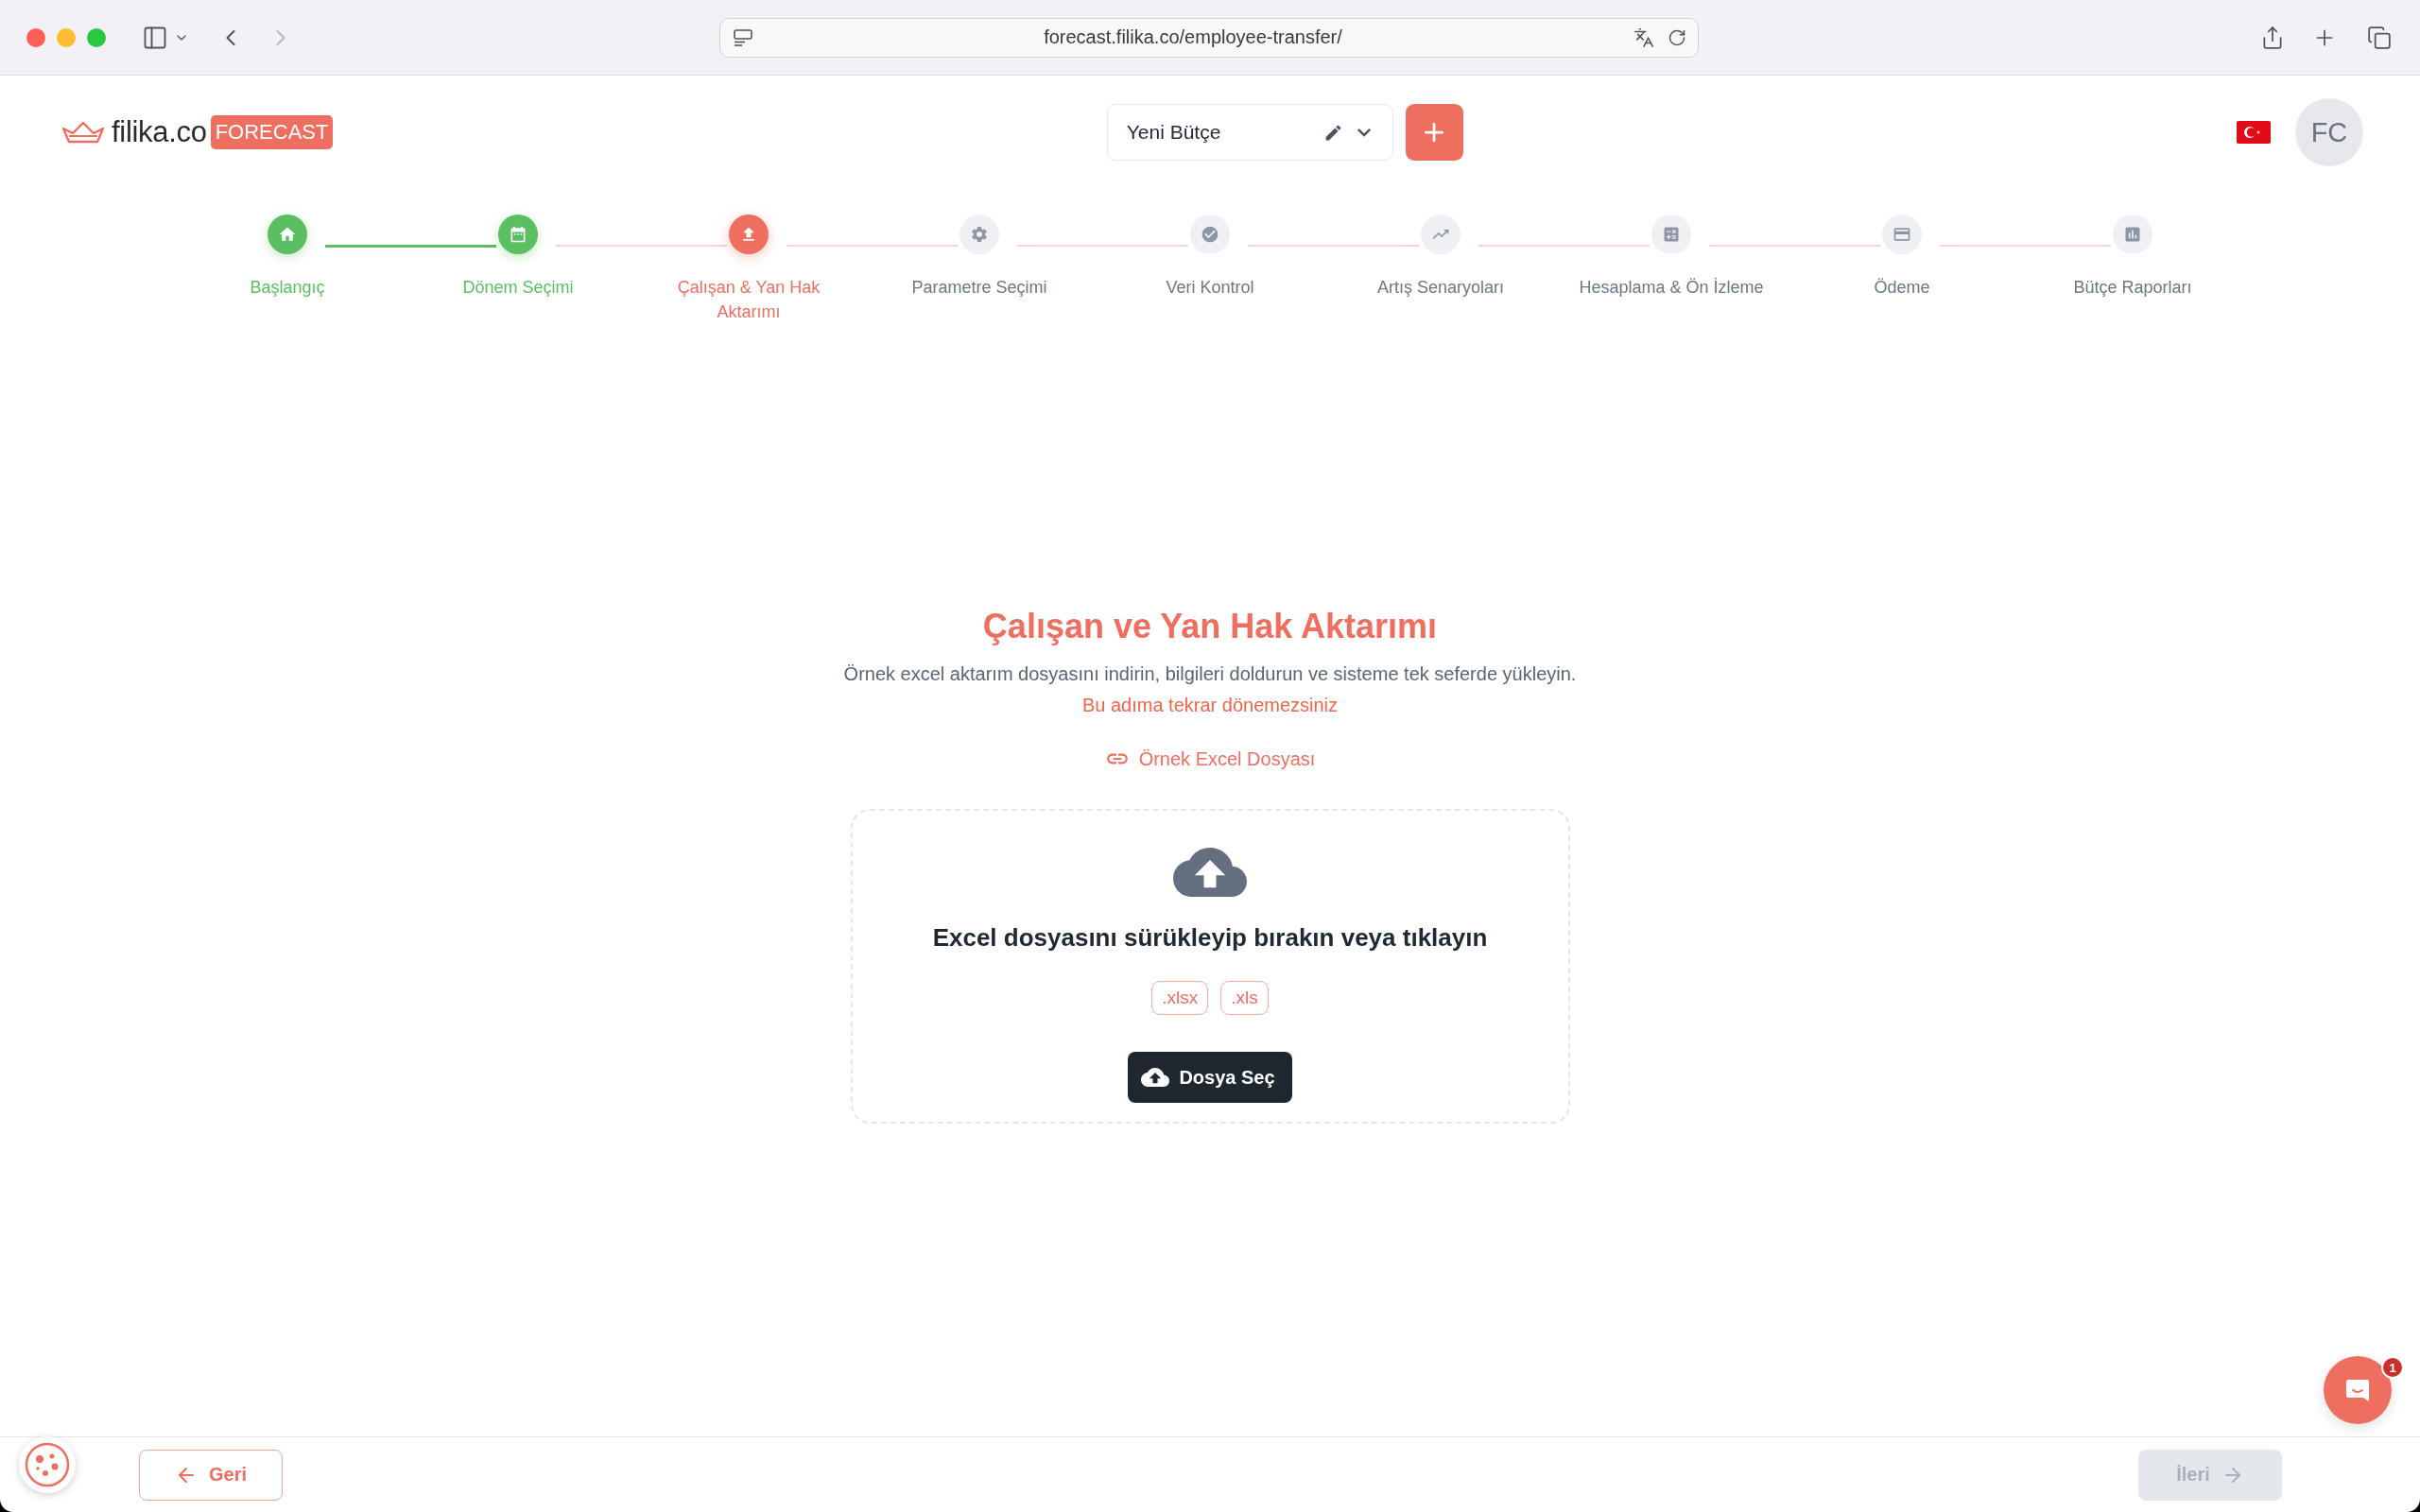 Image resolution: width=2420 pixels, height=1512 pixels. I want to click on step-label: Çalışan & Yan Hak Aktarımı, so click(749, 300).